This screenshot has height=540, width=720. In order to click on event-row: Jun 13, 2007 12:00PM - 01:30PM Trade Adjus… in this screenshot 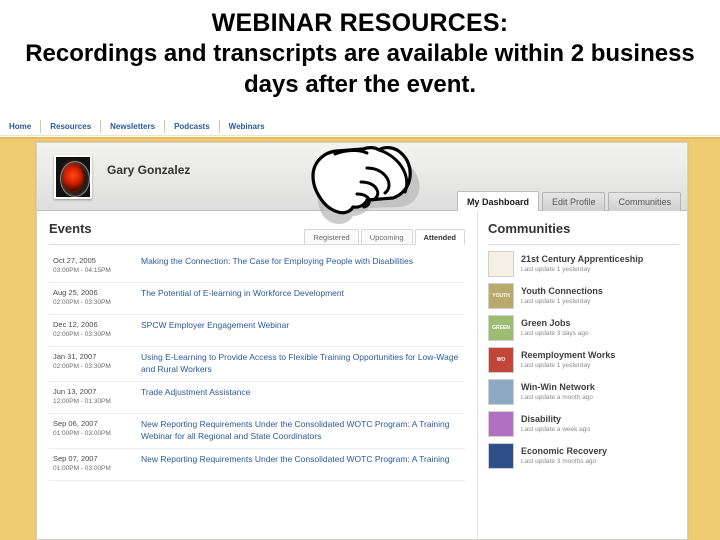, I will do `click(257, 398)`.